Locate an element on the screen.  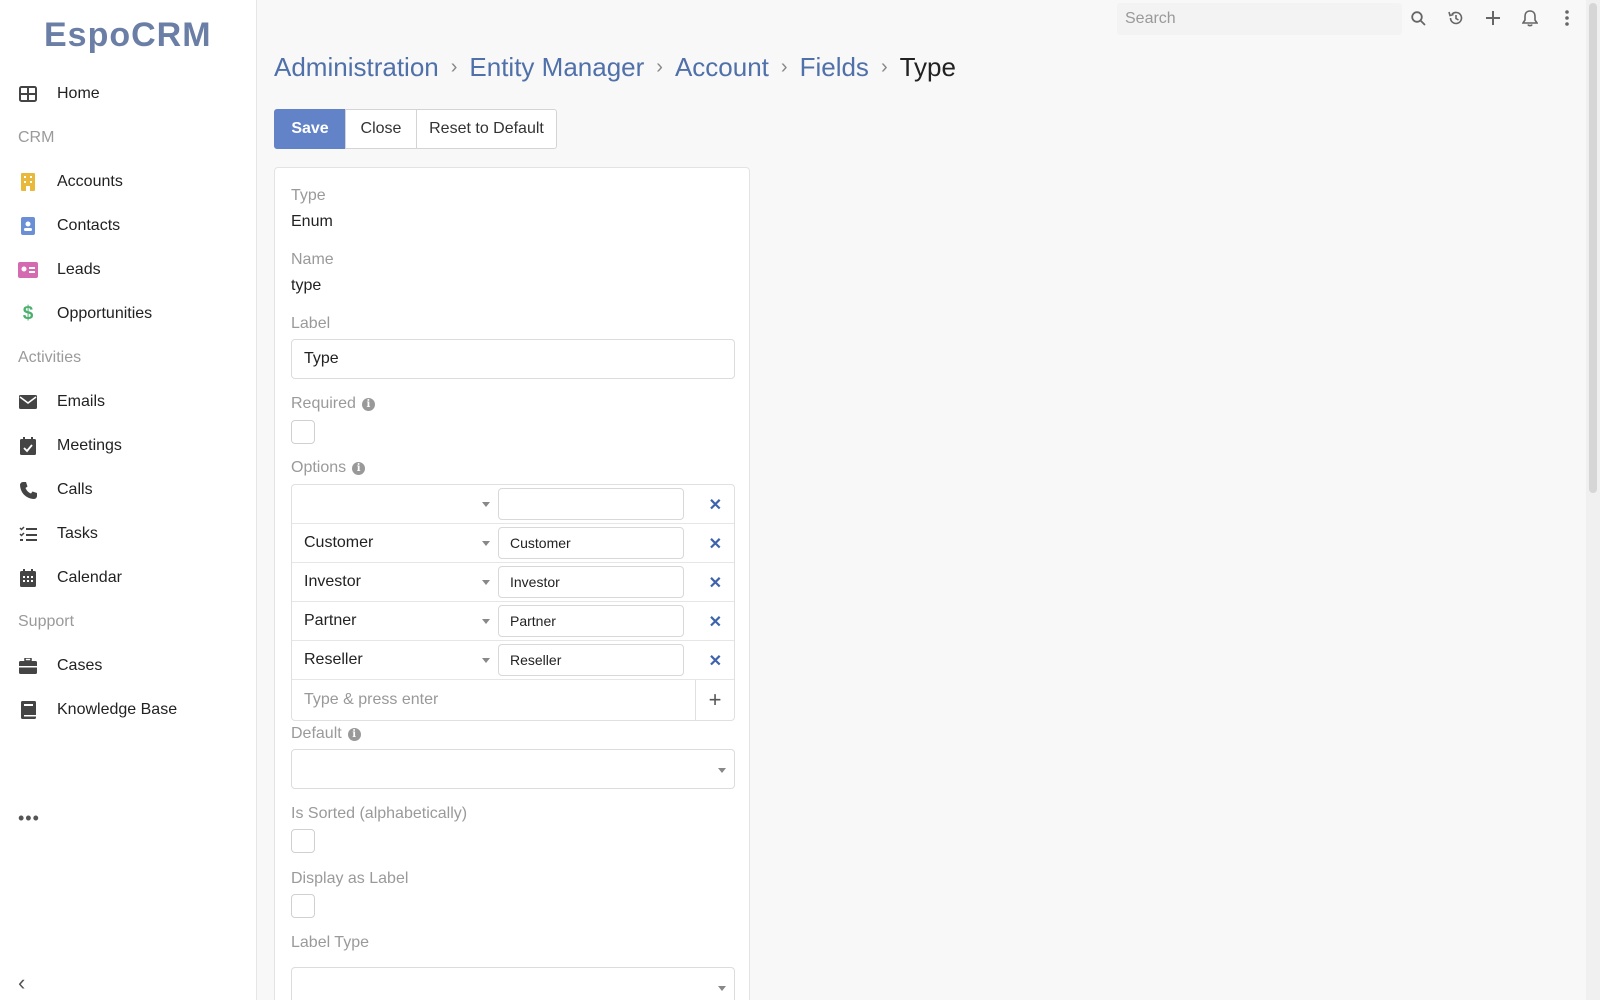
name-label: Name is located at coordinates (312, 259).